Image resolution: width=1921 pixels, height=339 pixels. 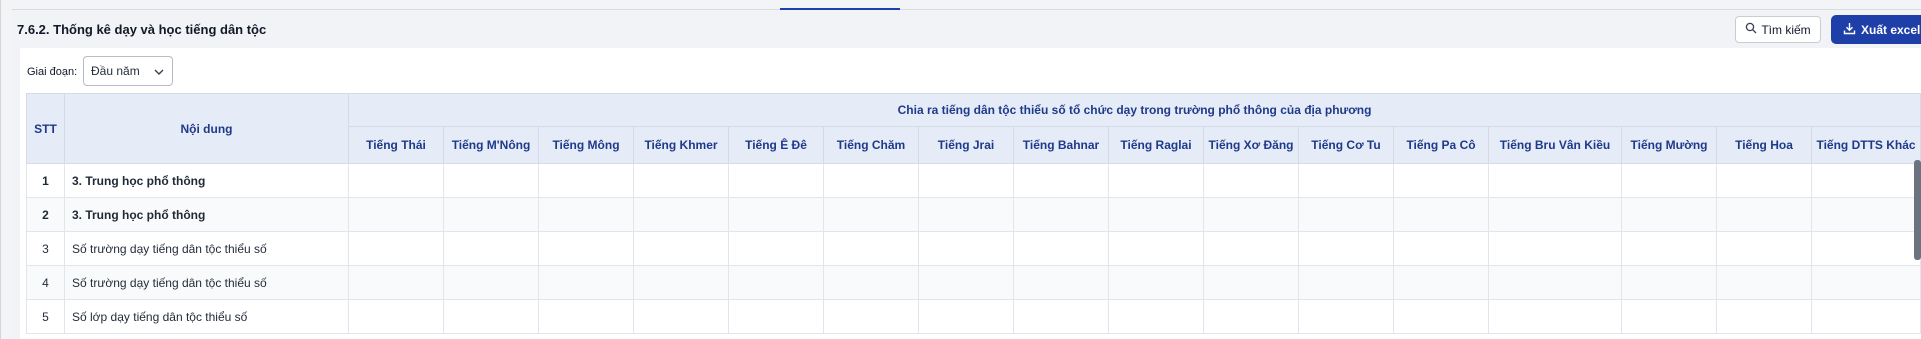 What do you see at coordinates (45, 128) in the screenshot?
I see `header-stt: STT` at bounding box center [45, 128].